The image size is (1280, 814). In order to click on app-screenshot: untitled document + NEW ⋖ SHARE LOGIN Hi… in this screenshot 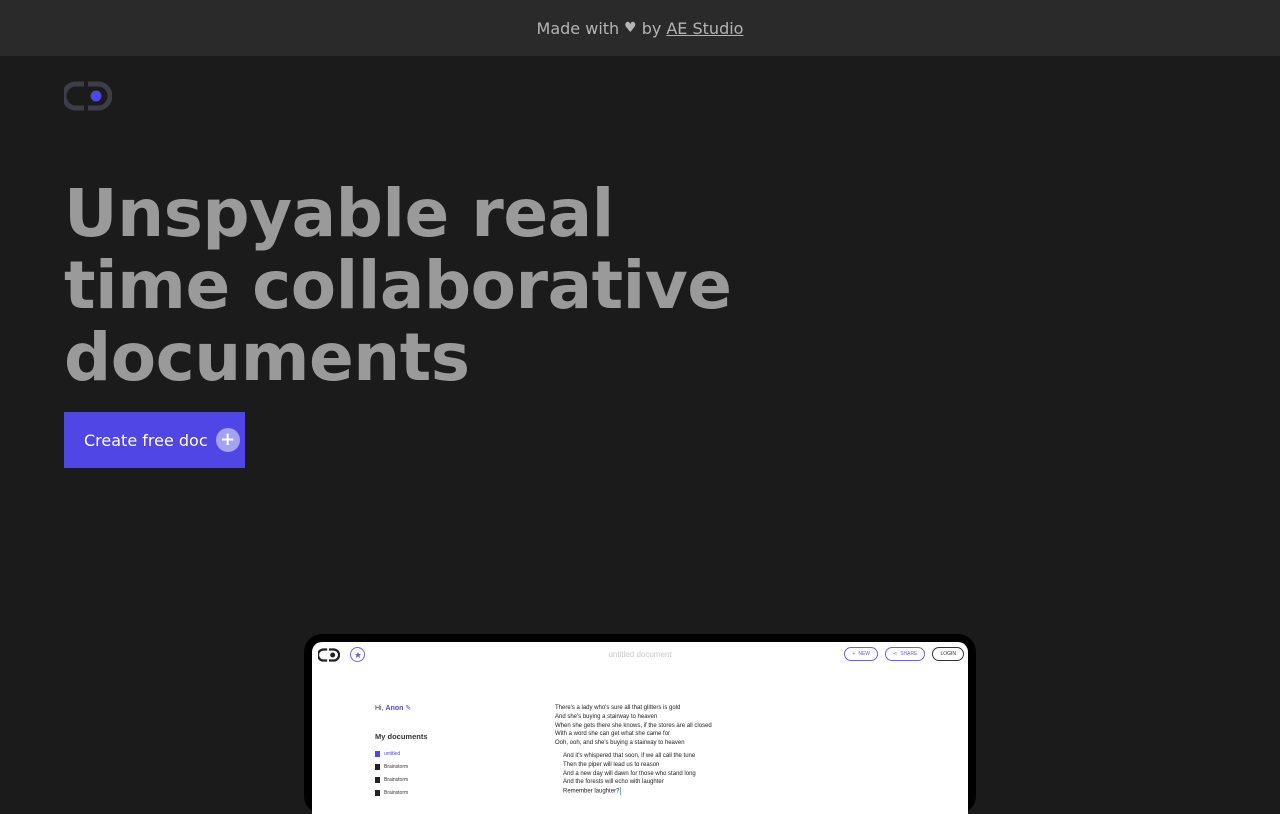, I will do `click(640, 728)`.